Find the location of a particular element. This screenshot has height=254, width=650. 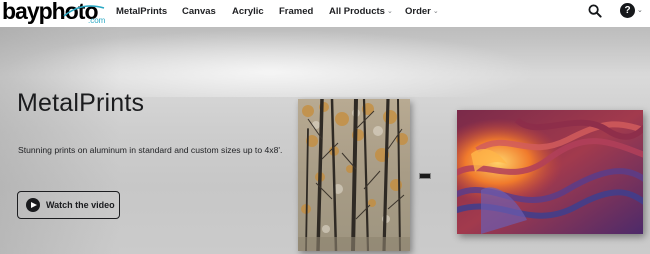

tree-photo is located at coordinates (354, 175).